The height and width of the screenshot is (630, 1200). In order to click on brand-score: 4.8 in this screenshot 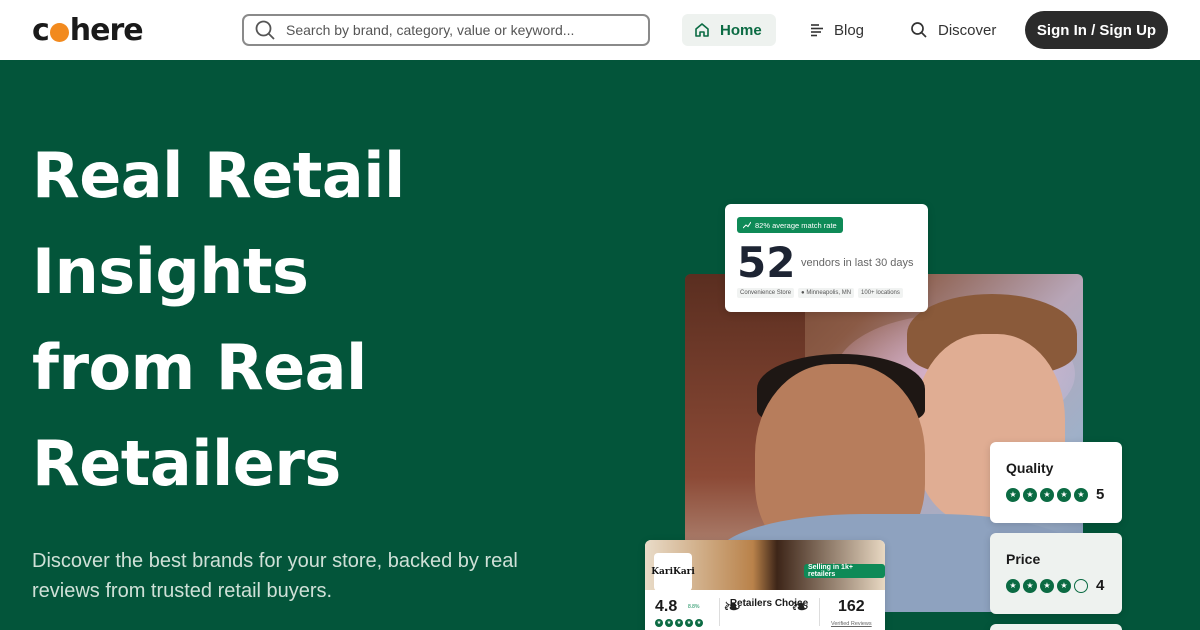, I will do `click(666, 606)`.